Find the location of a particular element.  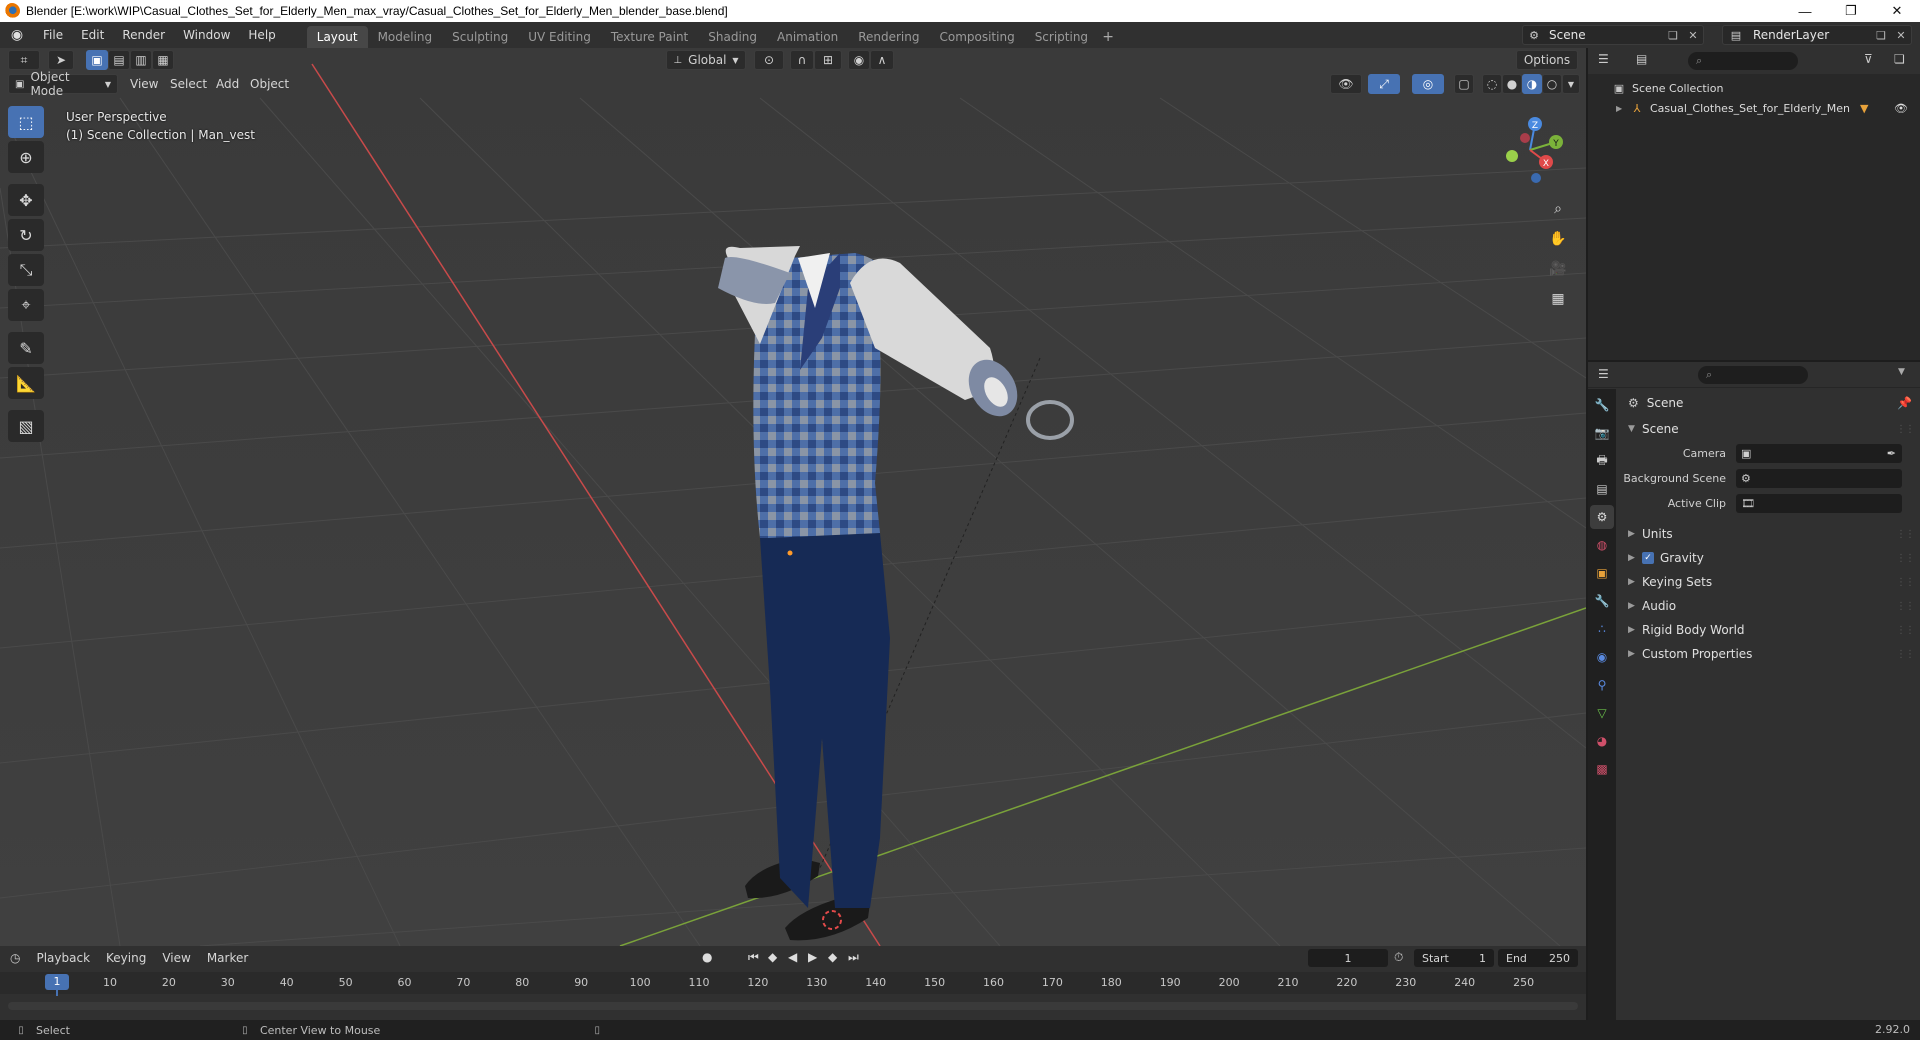

eyedropper-icon: ✒ is located at coordinates (1891, 453).